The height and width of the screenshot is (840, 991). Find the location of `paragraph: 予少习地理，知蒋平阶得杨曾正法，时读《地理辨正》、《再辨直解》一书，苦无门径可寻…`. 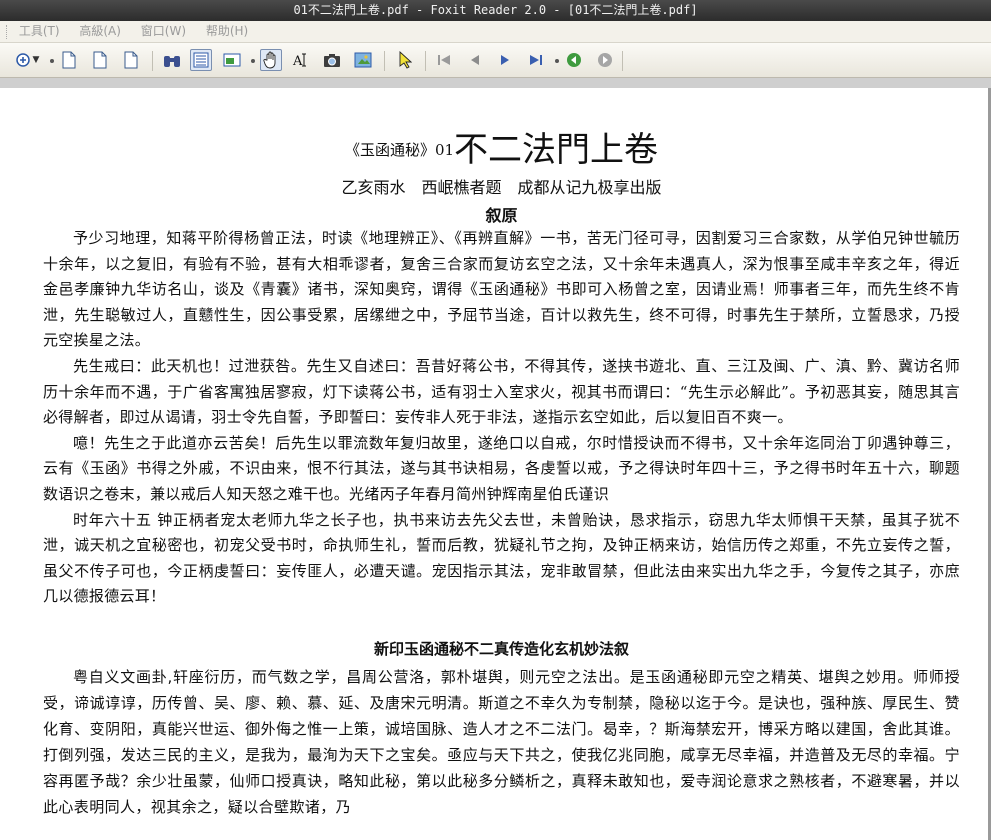

paragraph: 予少习地理，知蒋平阶得杨曾正法，时读《地理辨正》、《再辨直解》一书，苦无门径可寻… is located at coordinates (501, 289).